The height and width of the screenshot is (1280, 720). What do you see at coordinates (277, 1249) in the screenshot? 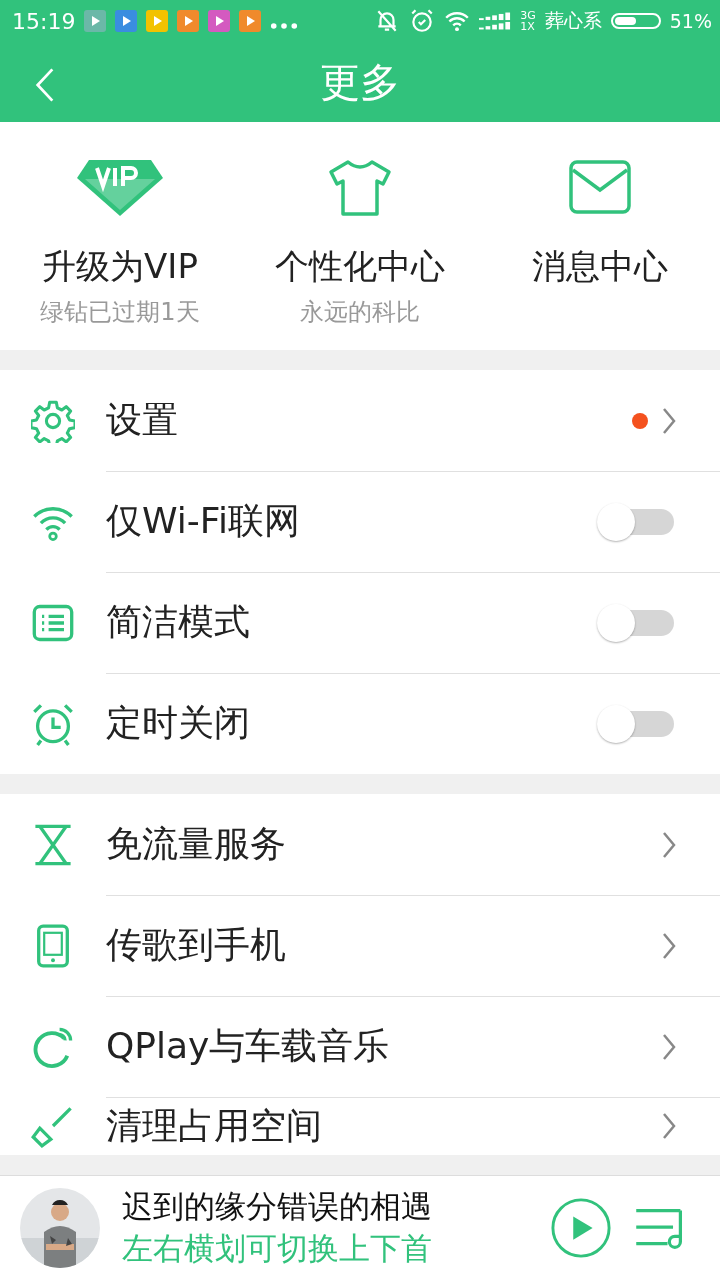
I see `swipe-hint: 左右横划可切换上下首` at bounding box center [277, 1249].